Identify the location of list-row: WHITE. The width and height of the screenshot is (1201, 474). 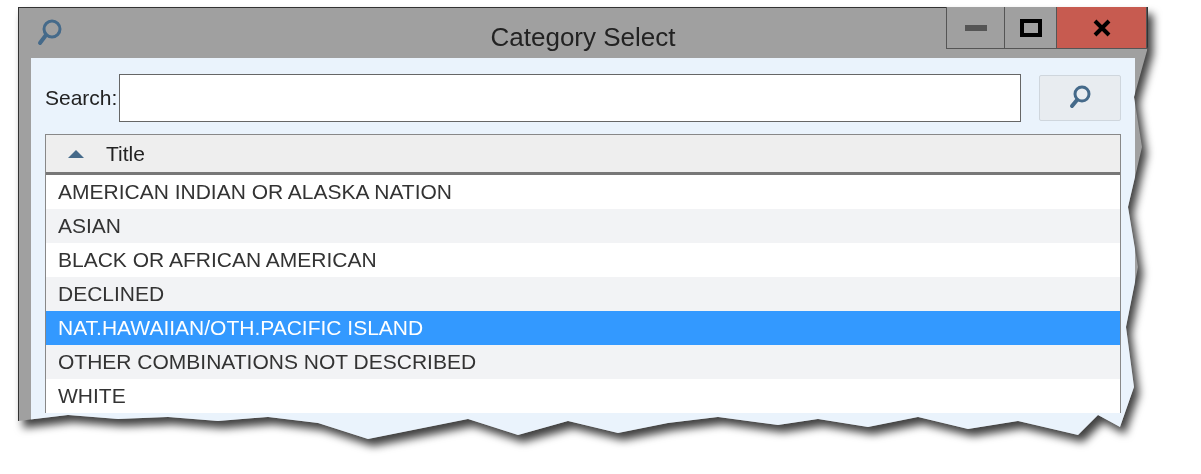
(583, 396).